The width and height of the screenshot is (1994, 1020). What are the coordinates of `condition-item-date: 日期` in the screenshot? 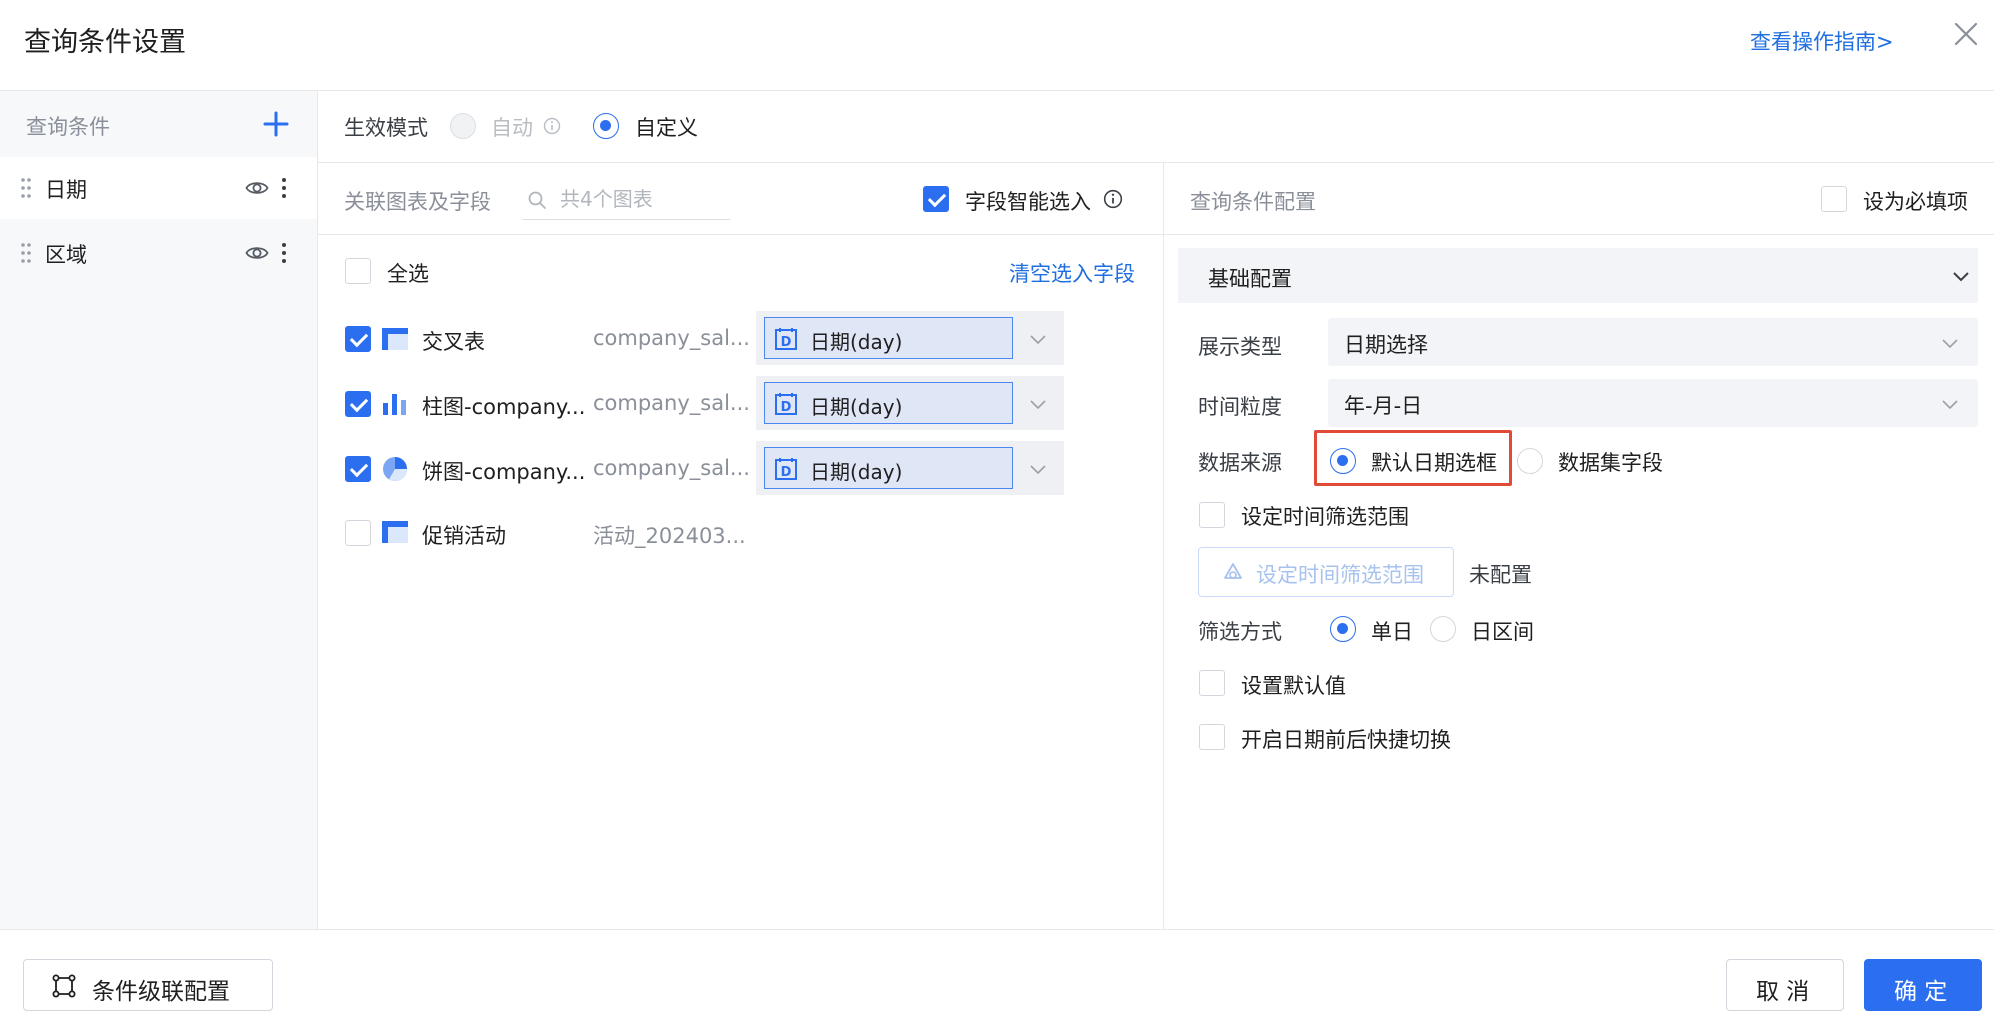 It's located at (158, 188).